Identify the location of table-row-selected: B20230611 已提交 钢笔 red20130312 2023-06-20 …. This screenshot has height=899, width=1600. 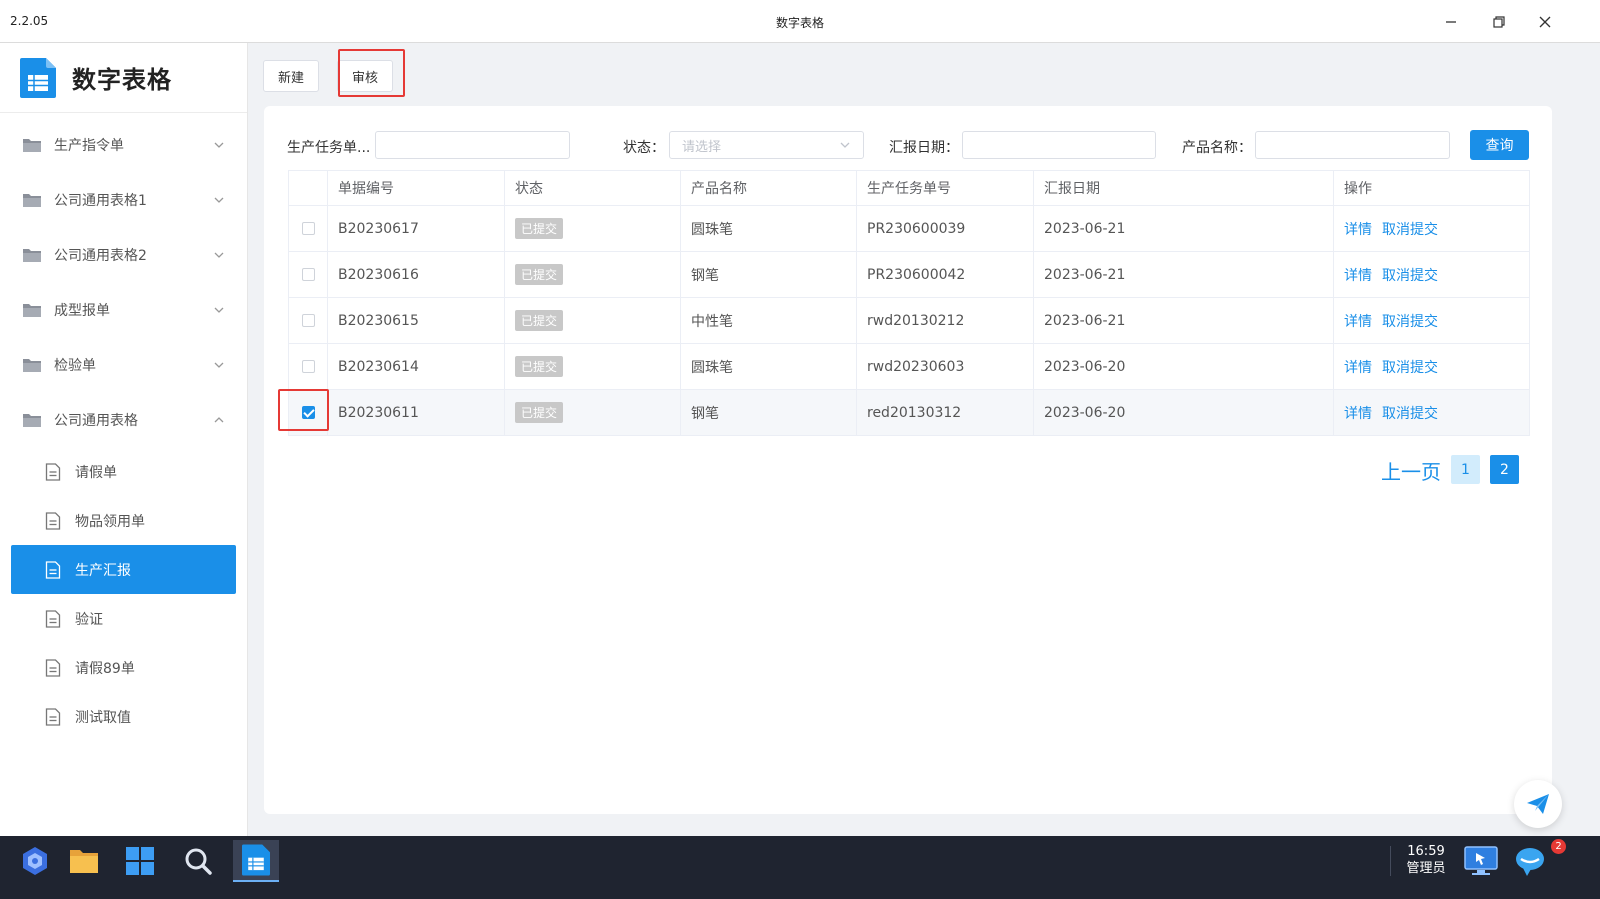
(909, 412).